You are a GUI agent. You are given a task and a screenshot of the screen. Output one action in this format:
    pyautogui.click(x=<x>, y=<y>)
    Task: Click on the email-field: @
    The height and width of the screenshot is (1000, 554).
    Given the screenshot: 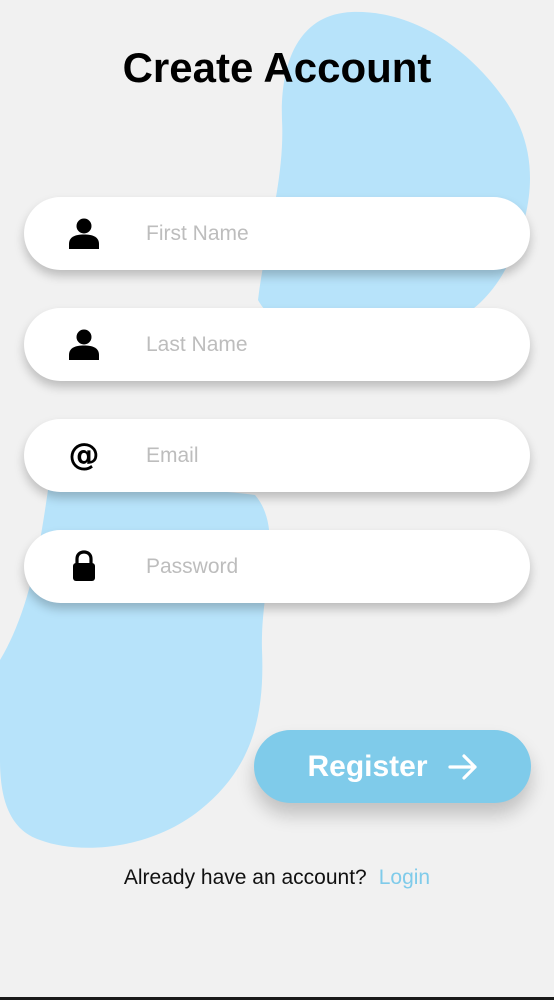 What is the action you would take?
    pyautogui.click(x=277, y=455)
    